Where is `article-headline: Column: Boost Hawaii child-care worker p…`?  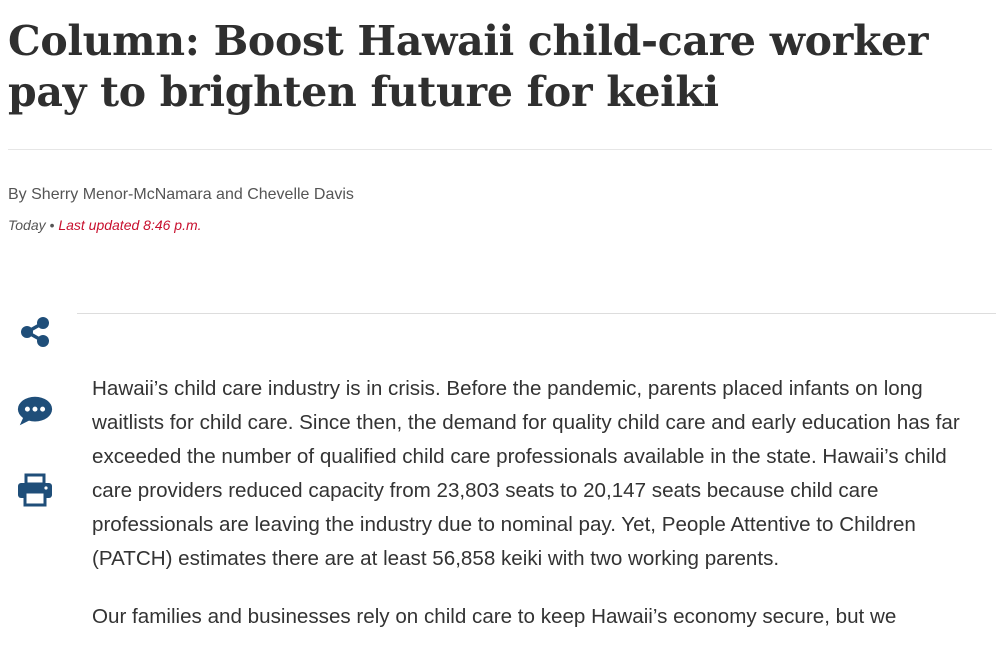 article-headline: Column: Boost Hawaii child-care worker p… is located at coordinates (468, 66).